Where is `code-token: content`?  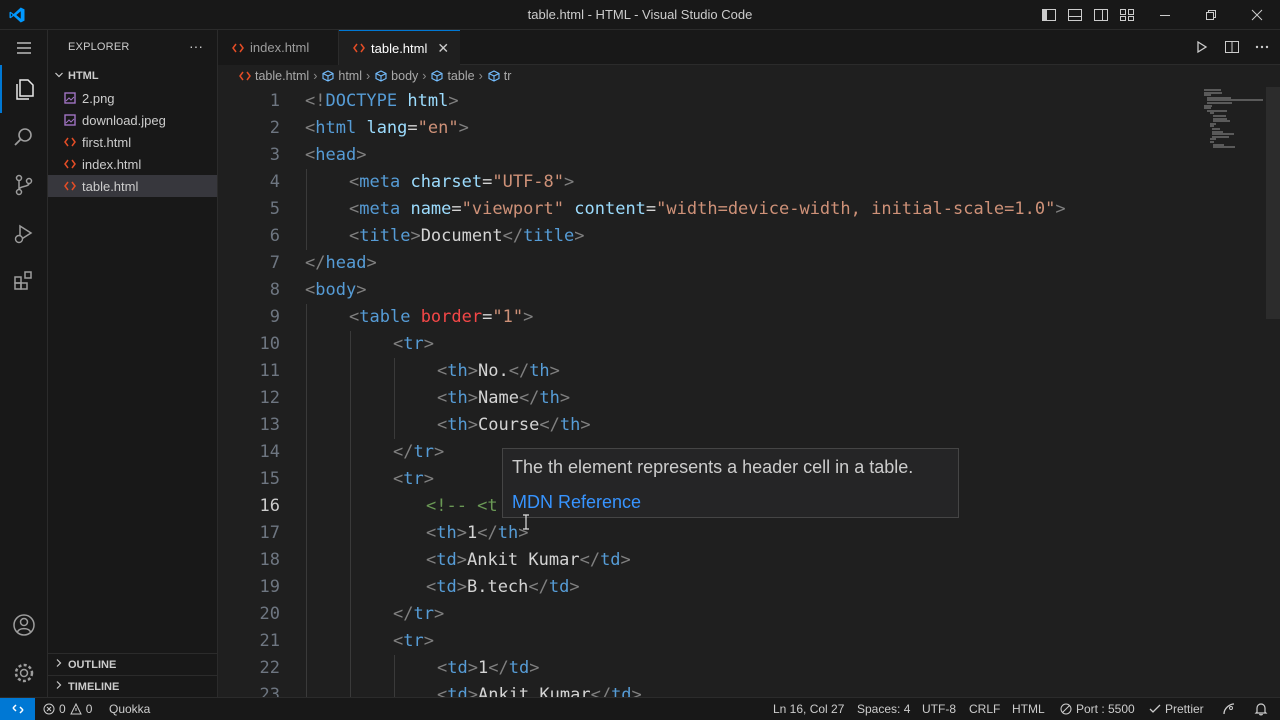
code-token: content is located at coordinates (610, 209).